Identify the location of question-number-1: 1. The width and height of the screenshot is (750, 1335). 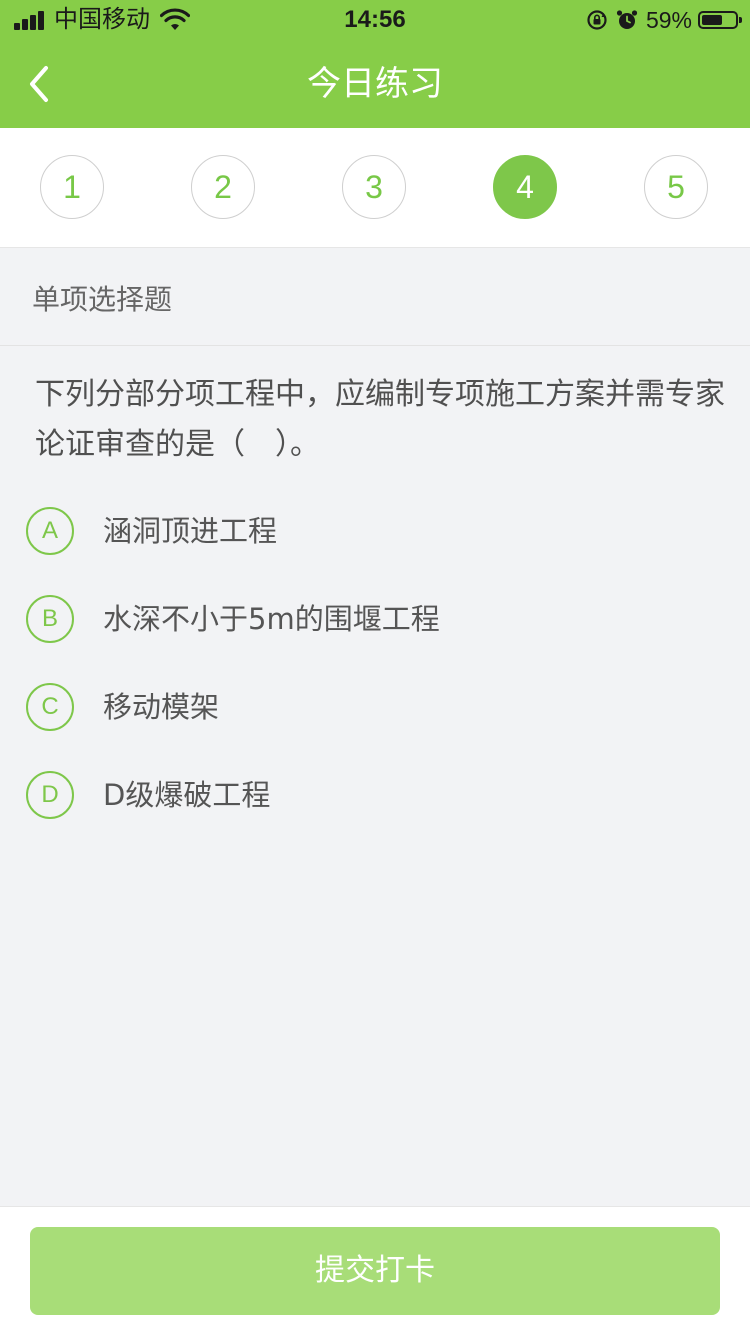
(72, 187).